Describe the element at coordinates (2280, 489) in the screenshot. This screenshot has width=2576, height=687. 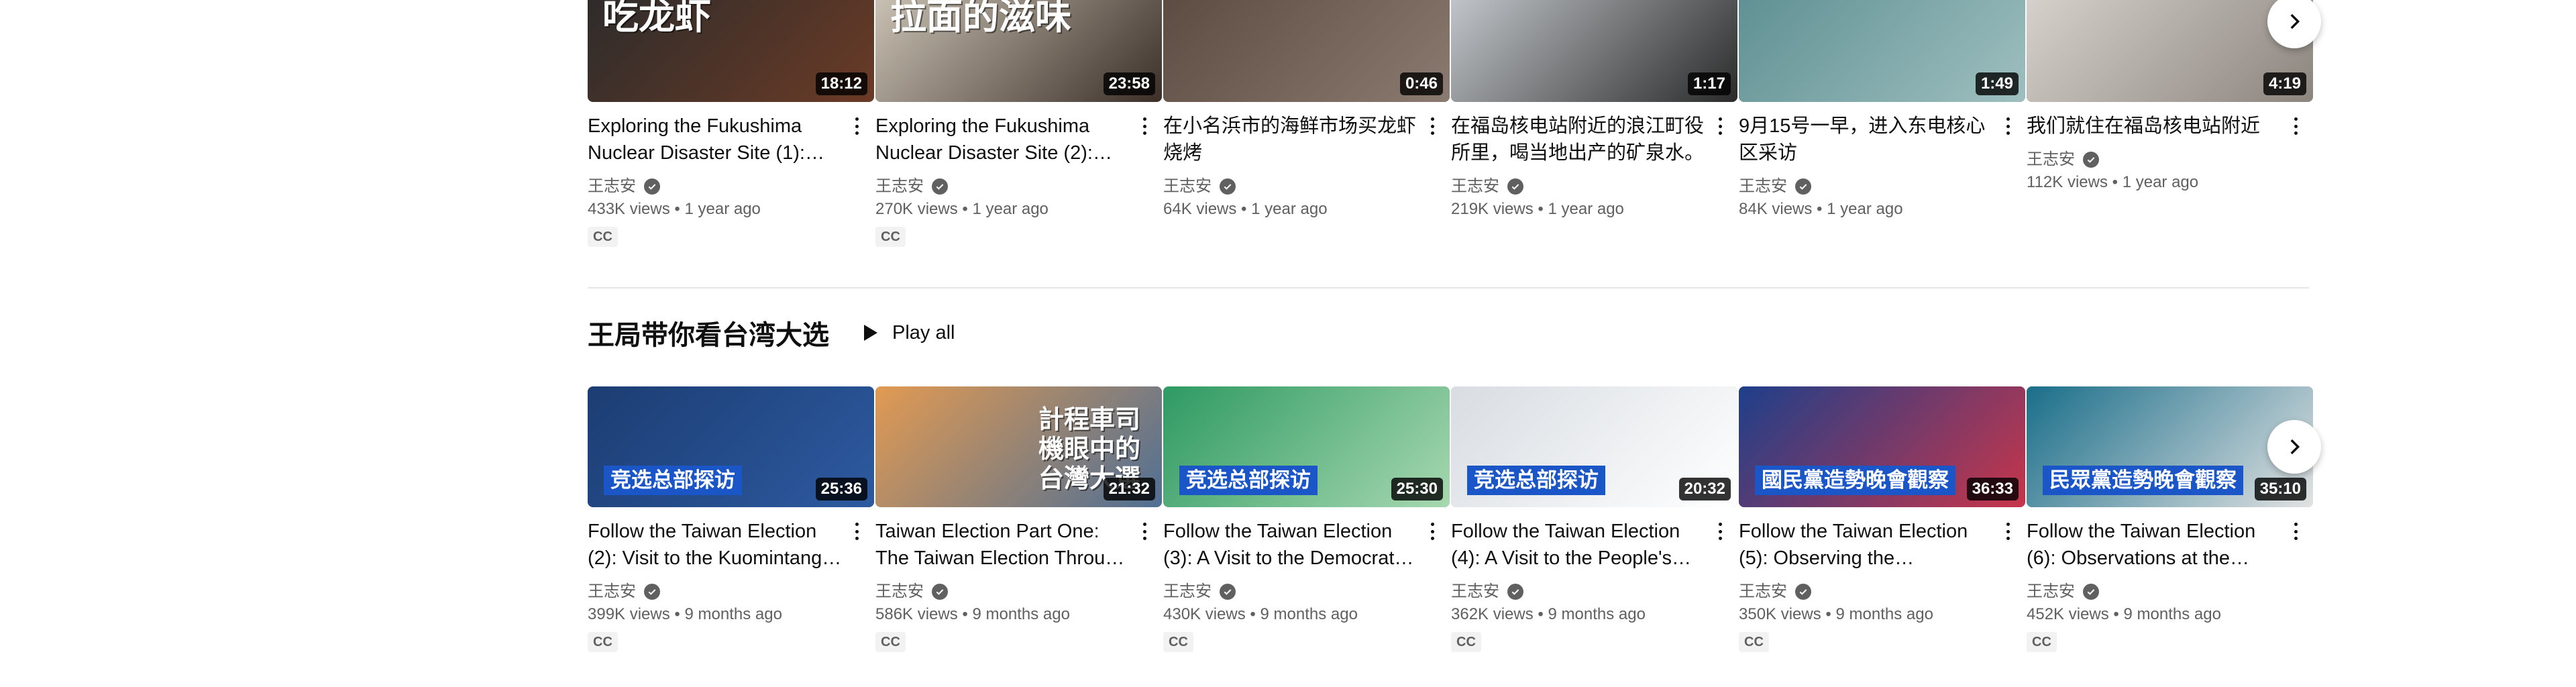
I see `duration-badge: 35:10` at that location.